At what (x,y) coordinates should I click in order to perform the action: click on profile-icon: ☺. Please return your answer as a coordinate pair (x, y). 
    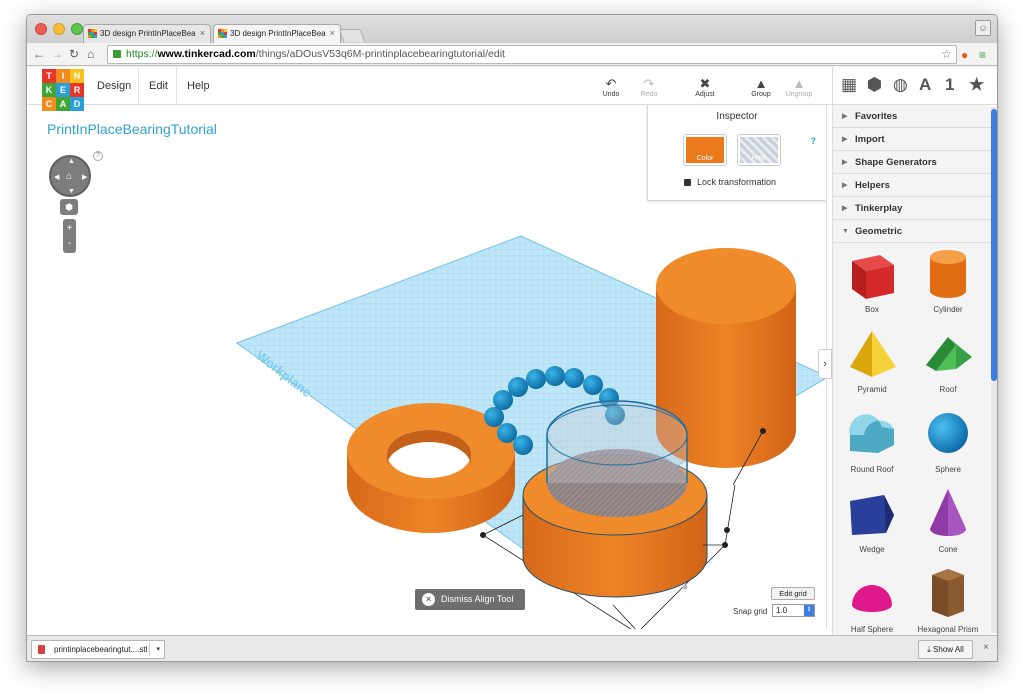
    Looking at the image, I should click on (983, 28).